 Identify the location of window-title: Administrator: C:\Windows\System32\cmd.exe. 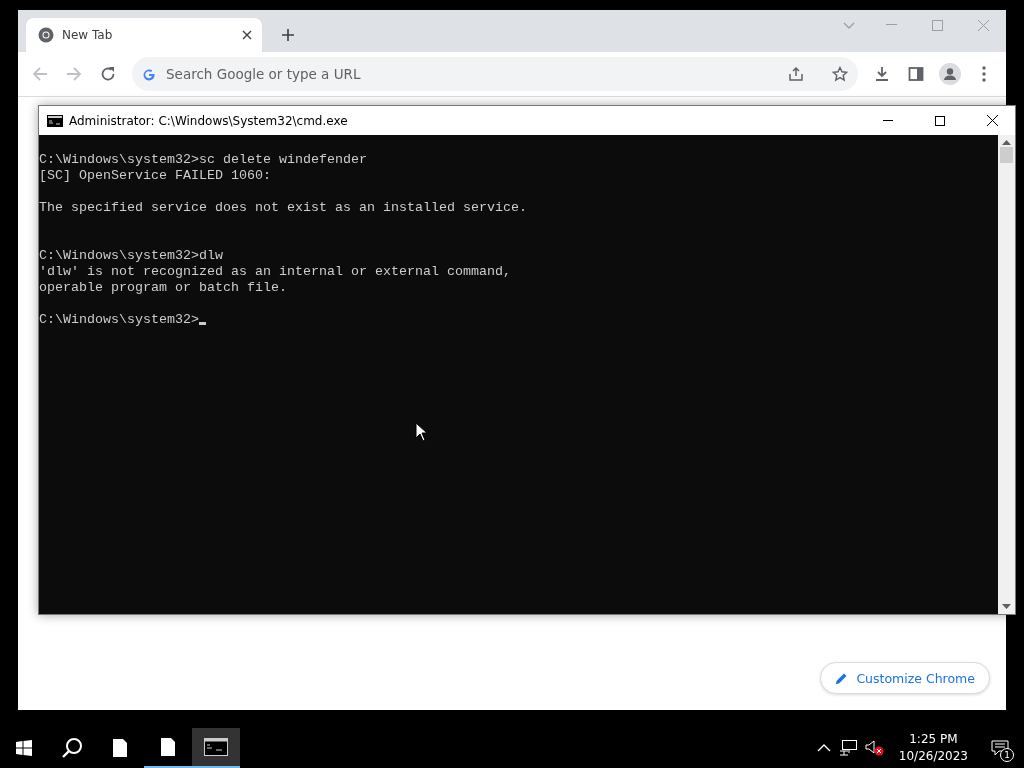
(209, 120).